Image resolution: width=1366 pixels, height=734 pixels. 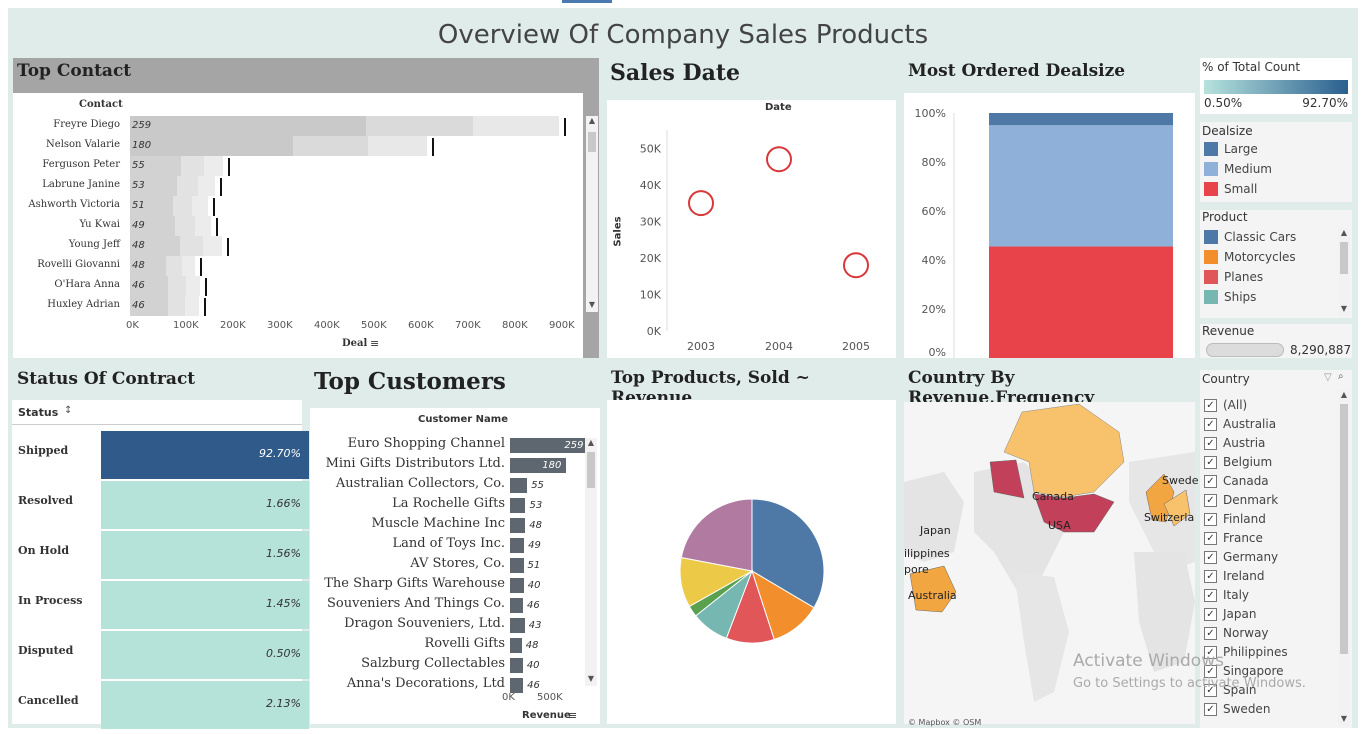 I want to click on country-filter-item: ✓ Ireland, so click(x=1234, y=576).